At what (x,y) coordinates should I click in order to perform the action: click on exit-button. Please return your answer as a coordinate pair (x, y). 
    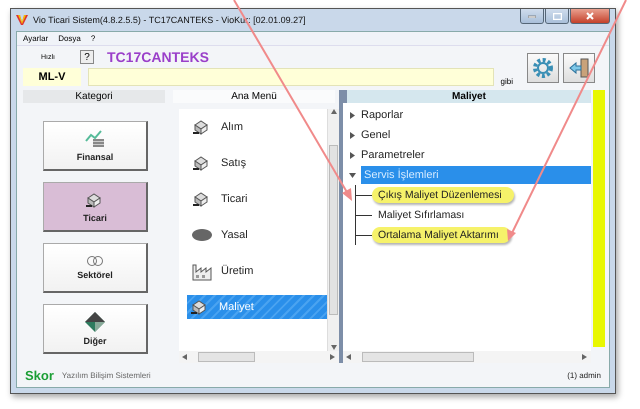
    Looking at the image, I should click on (579, 67).